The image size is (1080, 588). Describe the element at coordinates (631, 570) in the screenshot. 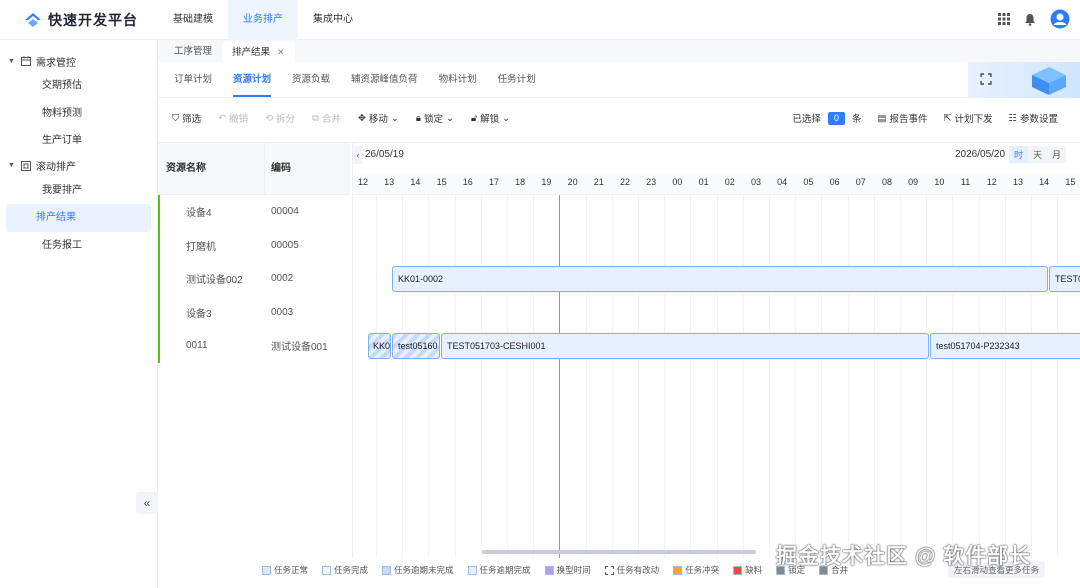

I see `legend-item: 任务有改动` at that location.